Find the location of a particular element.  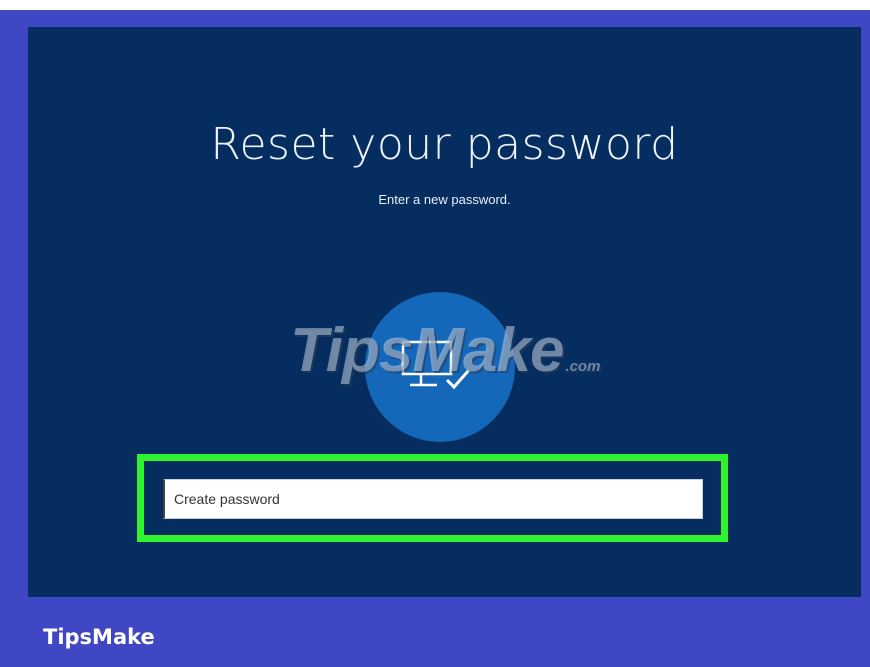

watermark-suffix: .com is located at coordinates (583, 366).